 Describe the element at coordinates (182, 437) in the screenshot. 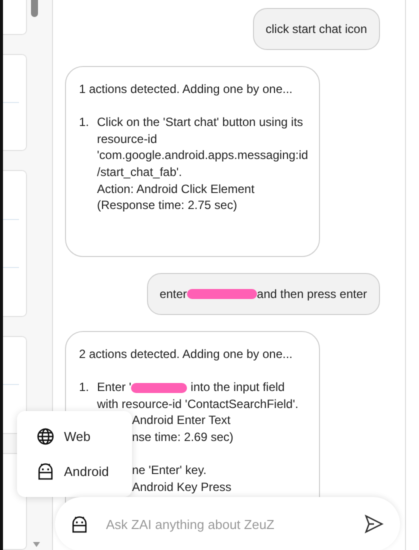

I see `step-detail: nse time: 2.69 sec)` at that location.